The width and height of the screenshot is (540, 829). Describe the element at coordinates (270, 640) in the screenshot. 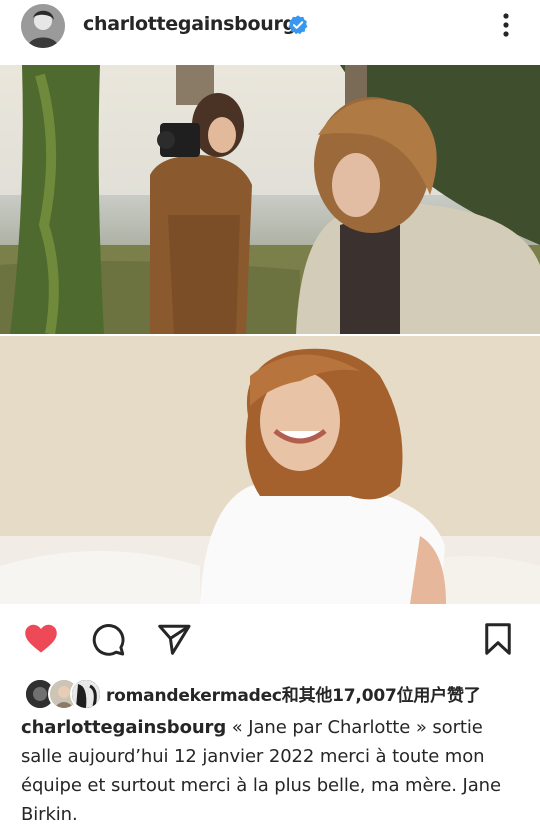

I see `post-action-bar` at that location.